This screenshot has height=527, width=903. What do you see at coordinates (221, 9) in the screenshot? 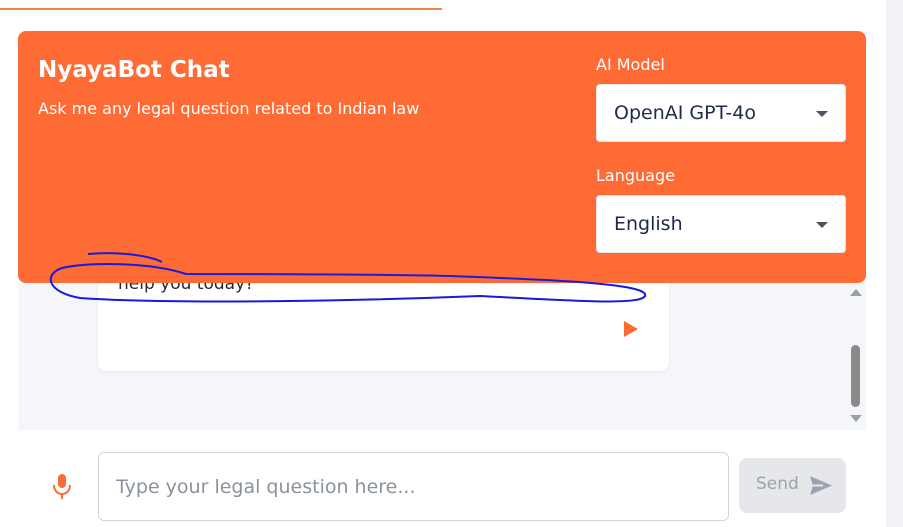
I see `tab-underline` at bounding box center [221, 9].